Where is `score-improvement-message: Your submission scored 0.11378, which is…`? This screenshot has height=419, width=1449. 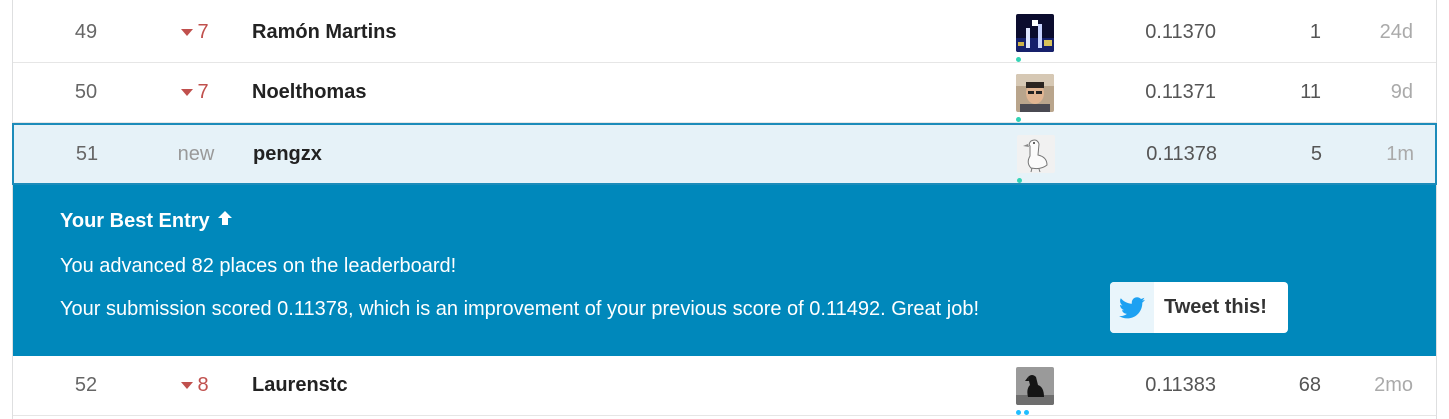
score-improvement-message: Your submission scored 0.11378, which is… is located at coordinates (520, 309).